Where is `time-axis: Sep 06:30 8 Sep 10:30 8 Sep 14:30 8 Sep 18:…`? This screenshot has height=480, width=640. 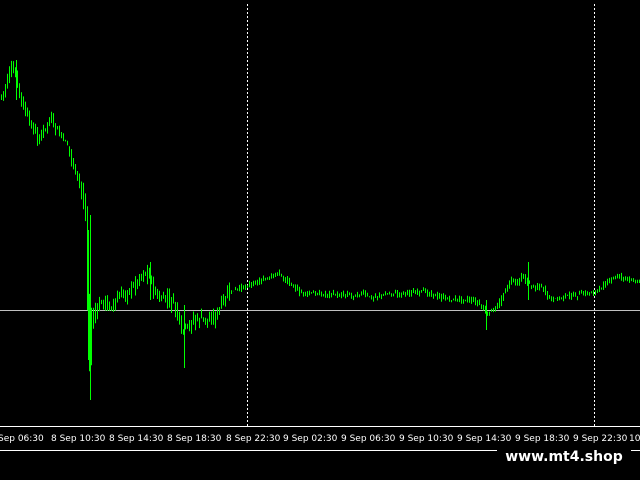 time-axis: Sep 06:30 8 Sep 10:30 8 Sep 14:30 8 Sep 18:… is located at coordinates (320, 439).